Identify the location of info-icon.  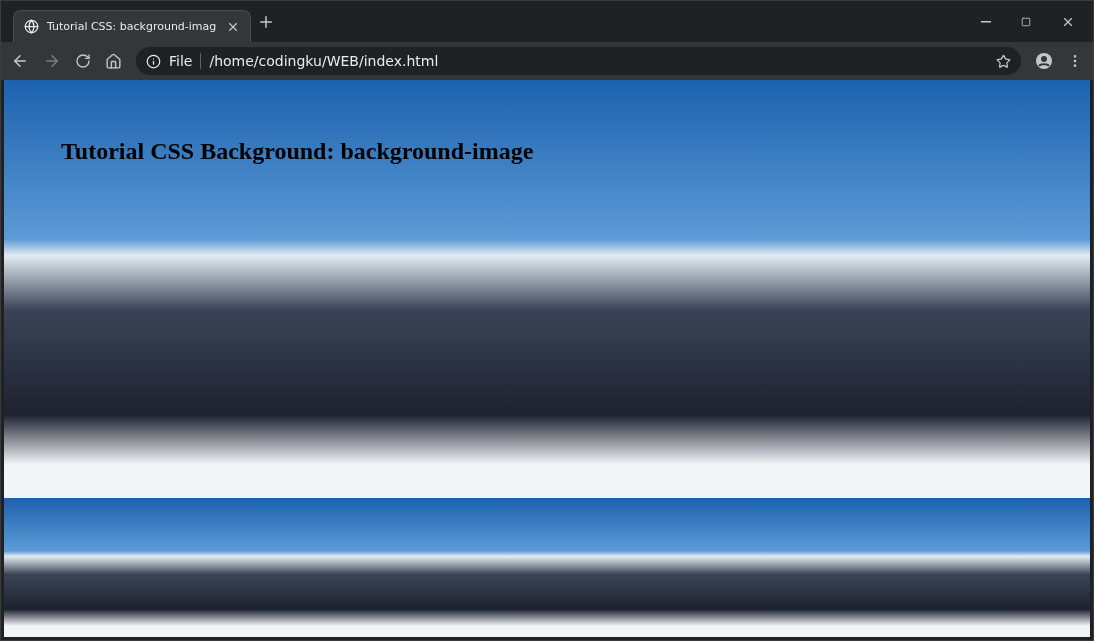
(153, 61).